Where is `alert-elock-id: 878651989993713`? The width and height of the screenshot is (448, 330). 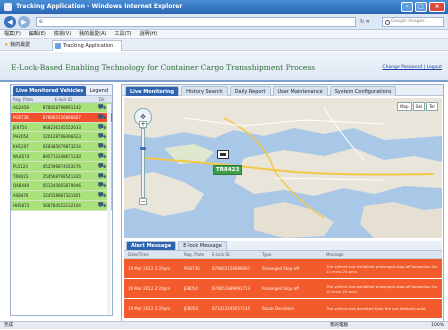
alert-elock-id: 878651989993713 is located at coordinates (231, 288).